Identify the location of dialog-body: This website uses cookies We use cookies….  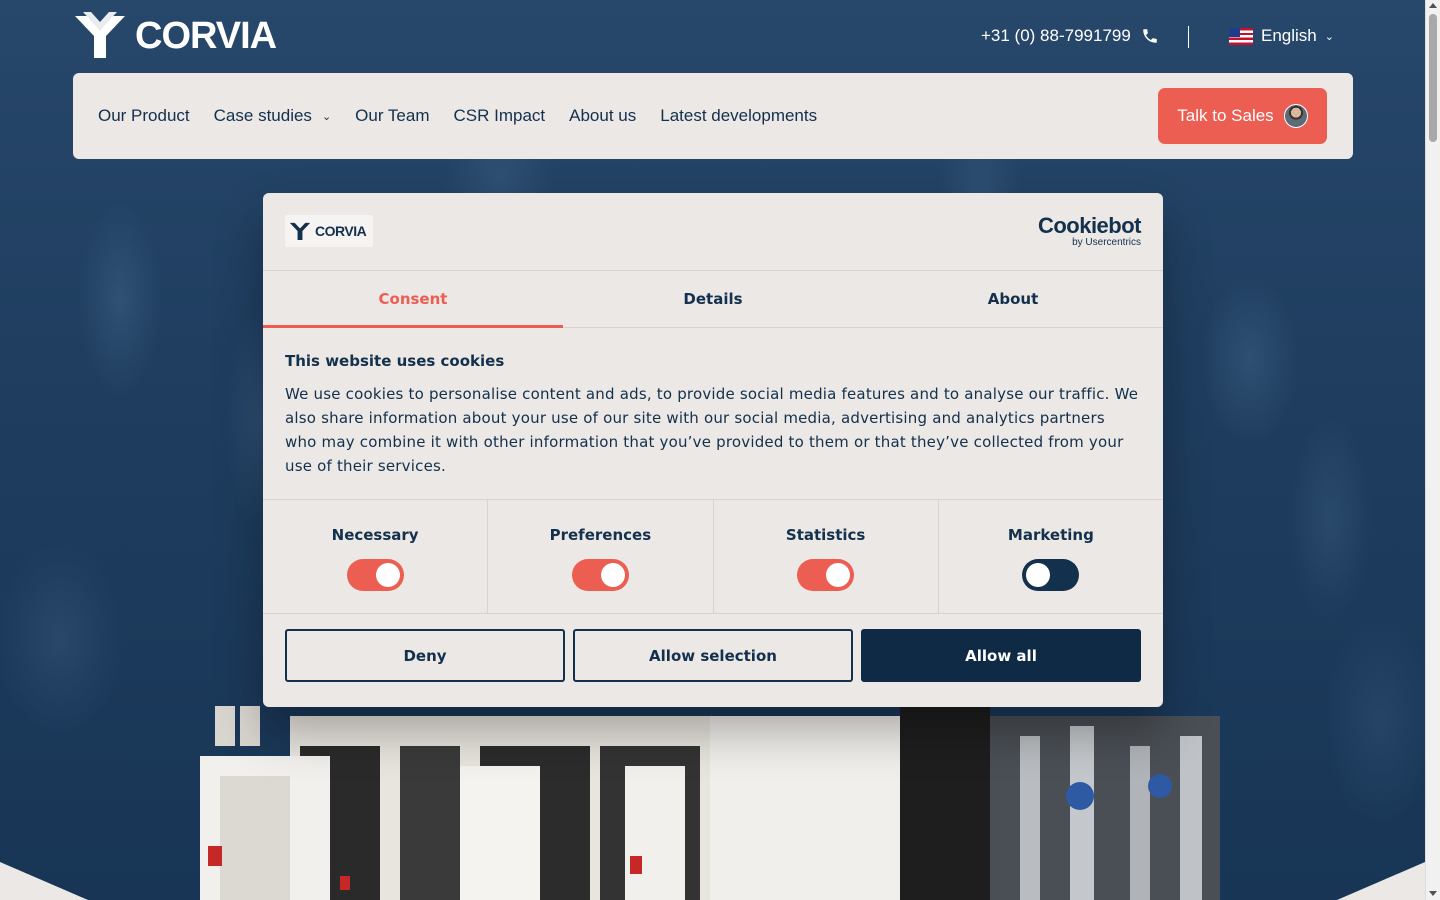
(713, 414).